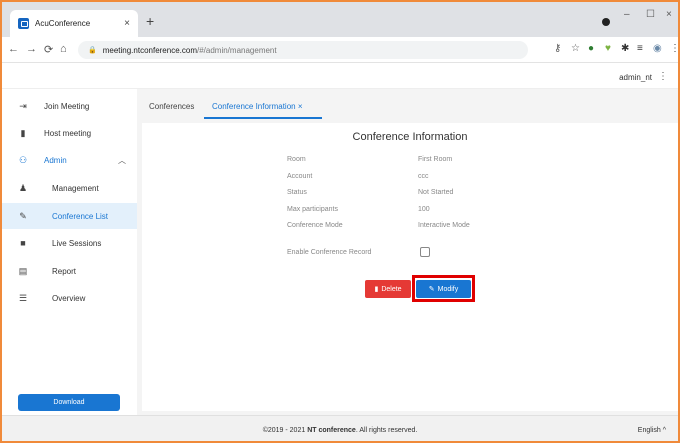 Image resolution: width=680 pixels, height=443 pixels. Describe the element at coordinates (75, 188) in the screenshot. I see `sidebar-item-label: Management` at that location.